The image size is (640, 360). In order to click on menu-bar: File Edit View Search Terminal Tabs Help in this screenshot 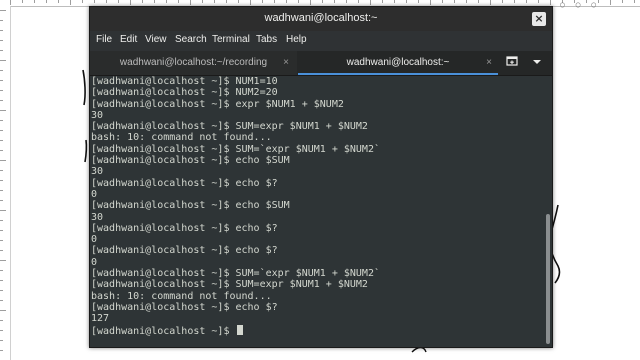, I will do `click(321, 41)`.